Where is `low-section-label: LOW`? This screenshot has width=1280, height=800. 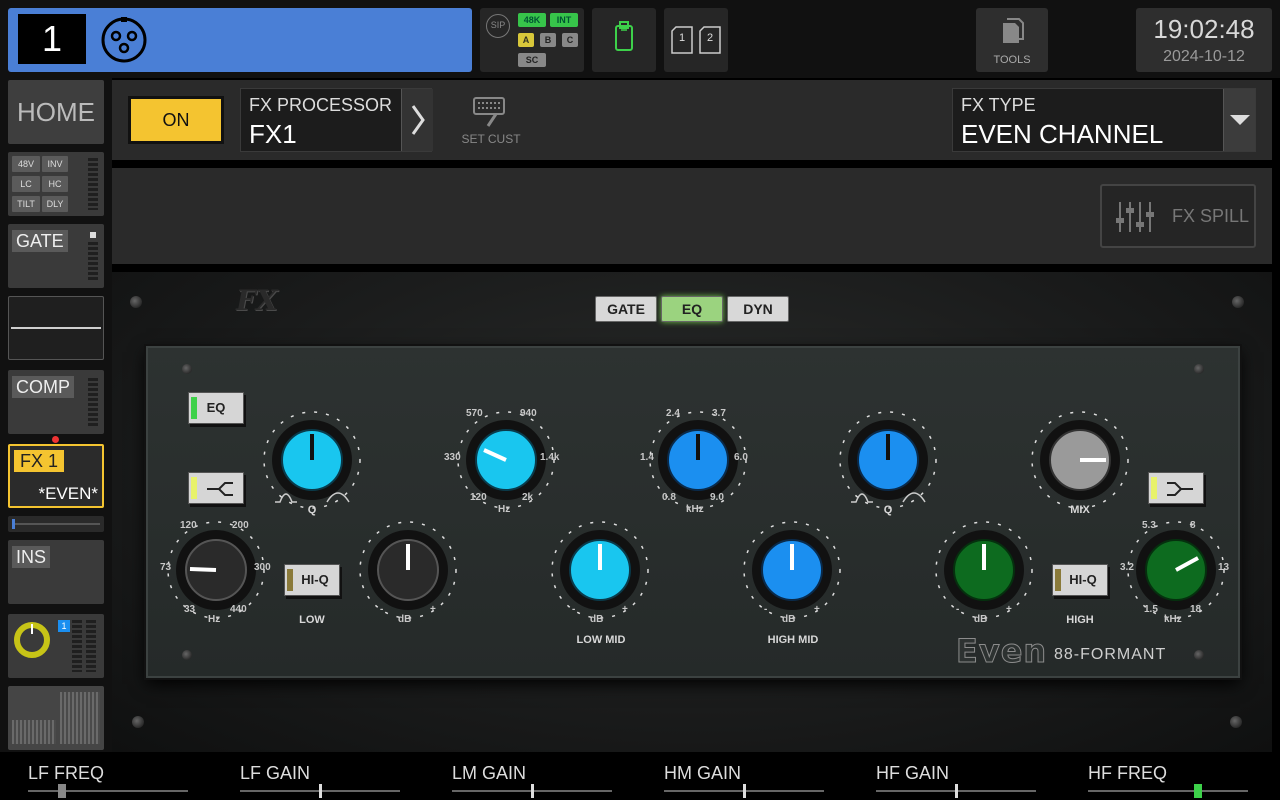
low-section-label: LOW is located at coordinates (312, 620).